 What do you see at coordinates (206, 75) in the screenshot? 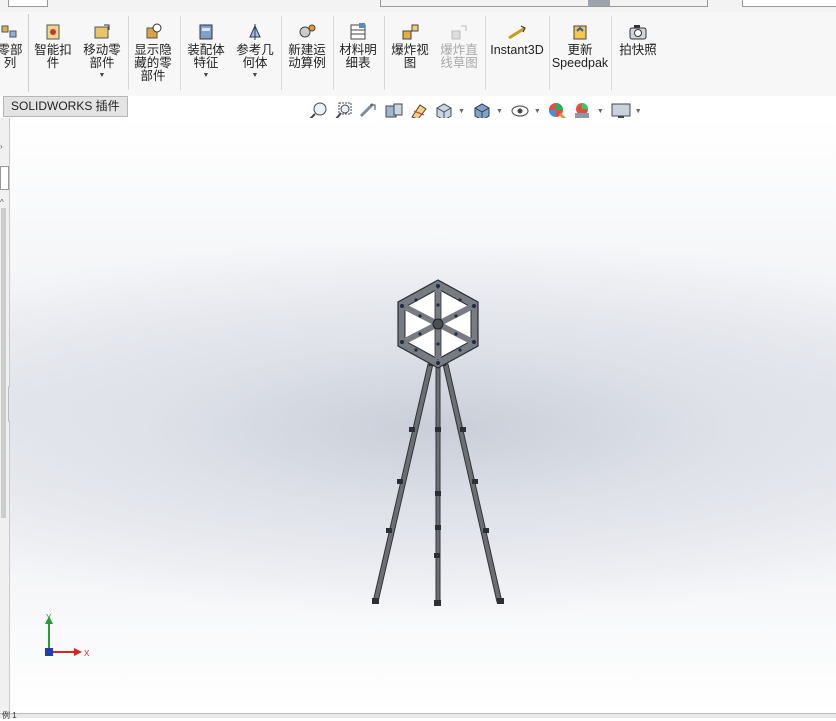
I see `assembly-features-dropdown-icon: ▼` at bounding box center [206, 75].